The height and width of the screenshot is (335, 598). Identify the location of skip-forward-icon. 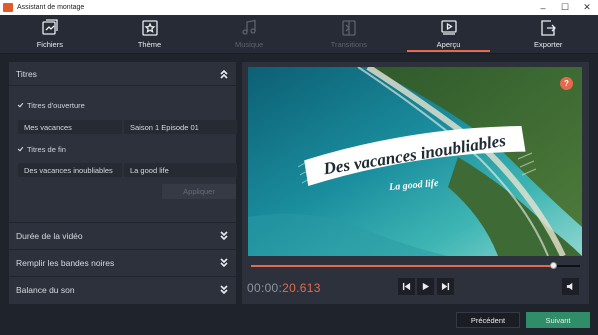
(445, 286).